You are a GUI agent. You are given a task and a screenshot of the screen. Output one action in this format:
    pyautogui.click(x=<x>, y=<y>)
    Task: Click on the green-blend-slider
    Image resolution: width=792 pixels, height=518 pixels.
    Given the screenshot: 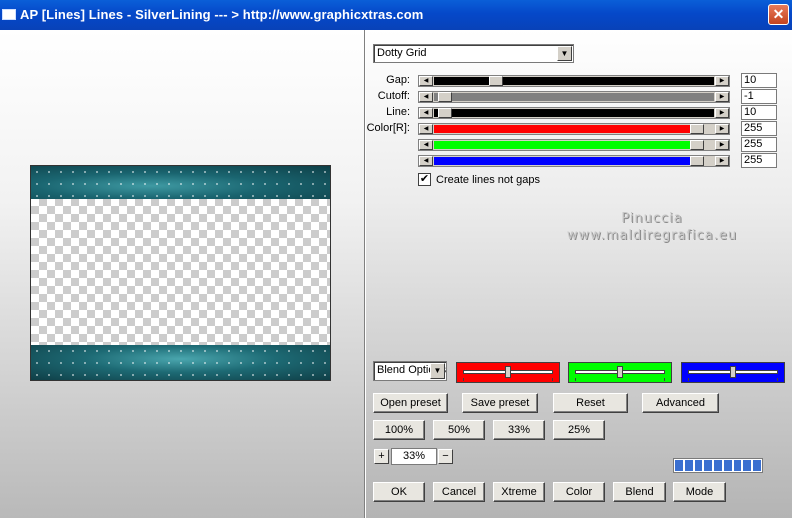 What is the action you would take?
    pyautogui.click(x=620, y=372)
    